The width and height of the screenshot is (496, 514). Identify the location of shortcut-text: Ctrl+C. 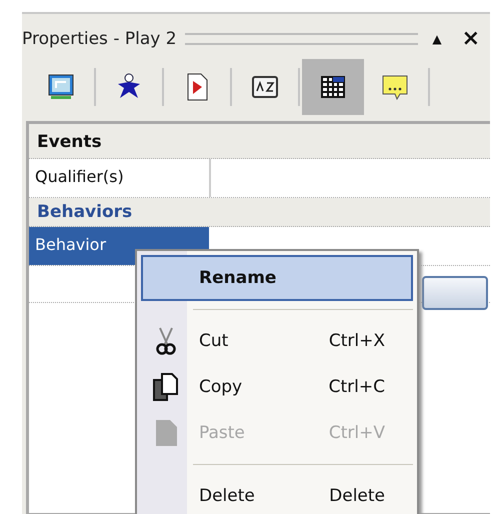
(357, 387).